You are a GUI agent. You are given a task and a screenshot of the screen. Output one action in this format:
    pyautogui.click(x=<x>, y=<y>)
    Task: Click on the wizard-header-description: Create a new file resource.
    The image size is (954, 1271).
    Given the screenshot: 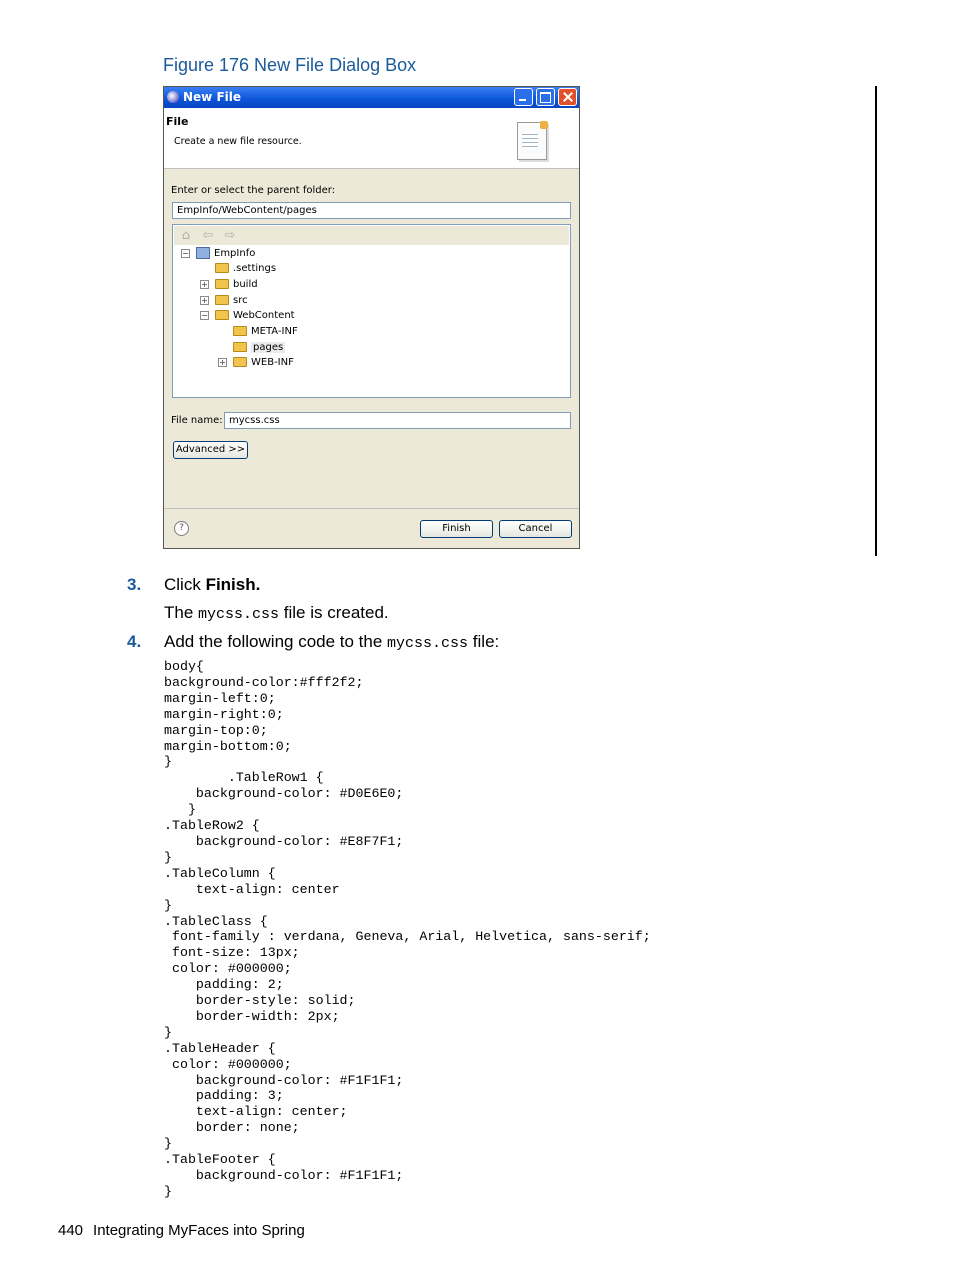 What is the action you would take?
    pyautogui.click(x=238, y=141)
    